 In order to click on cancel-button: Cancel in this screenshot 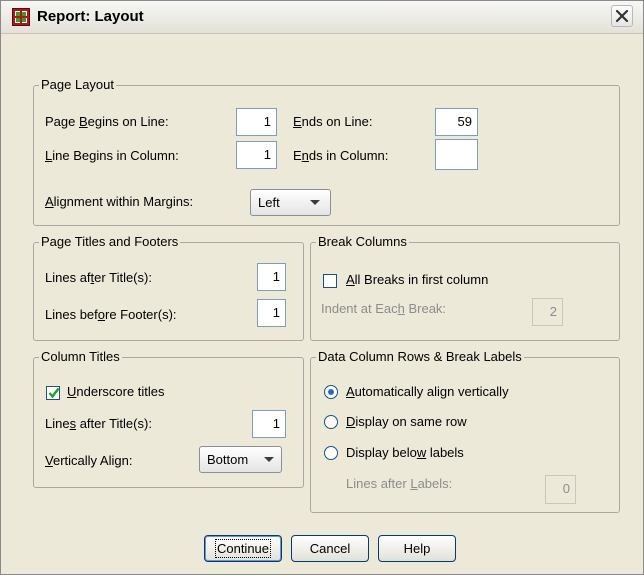, I will do `click(330, 548)`.